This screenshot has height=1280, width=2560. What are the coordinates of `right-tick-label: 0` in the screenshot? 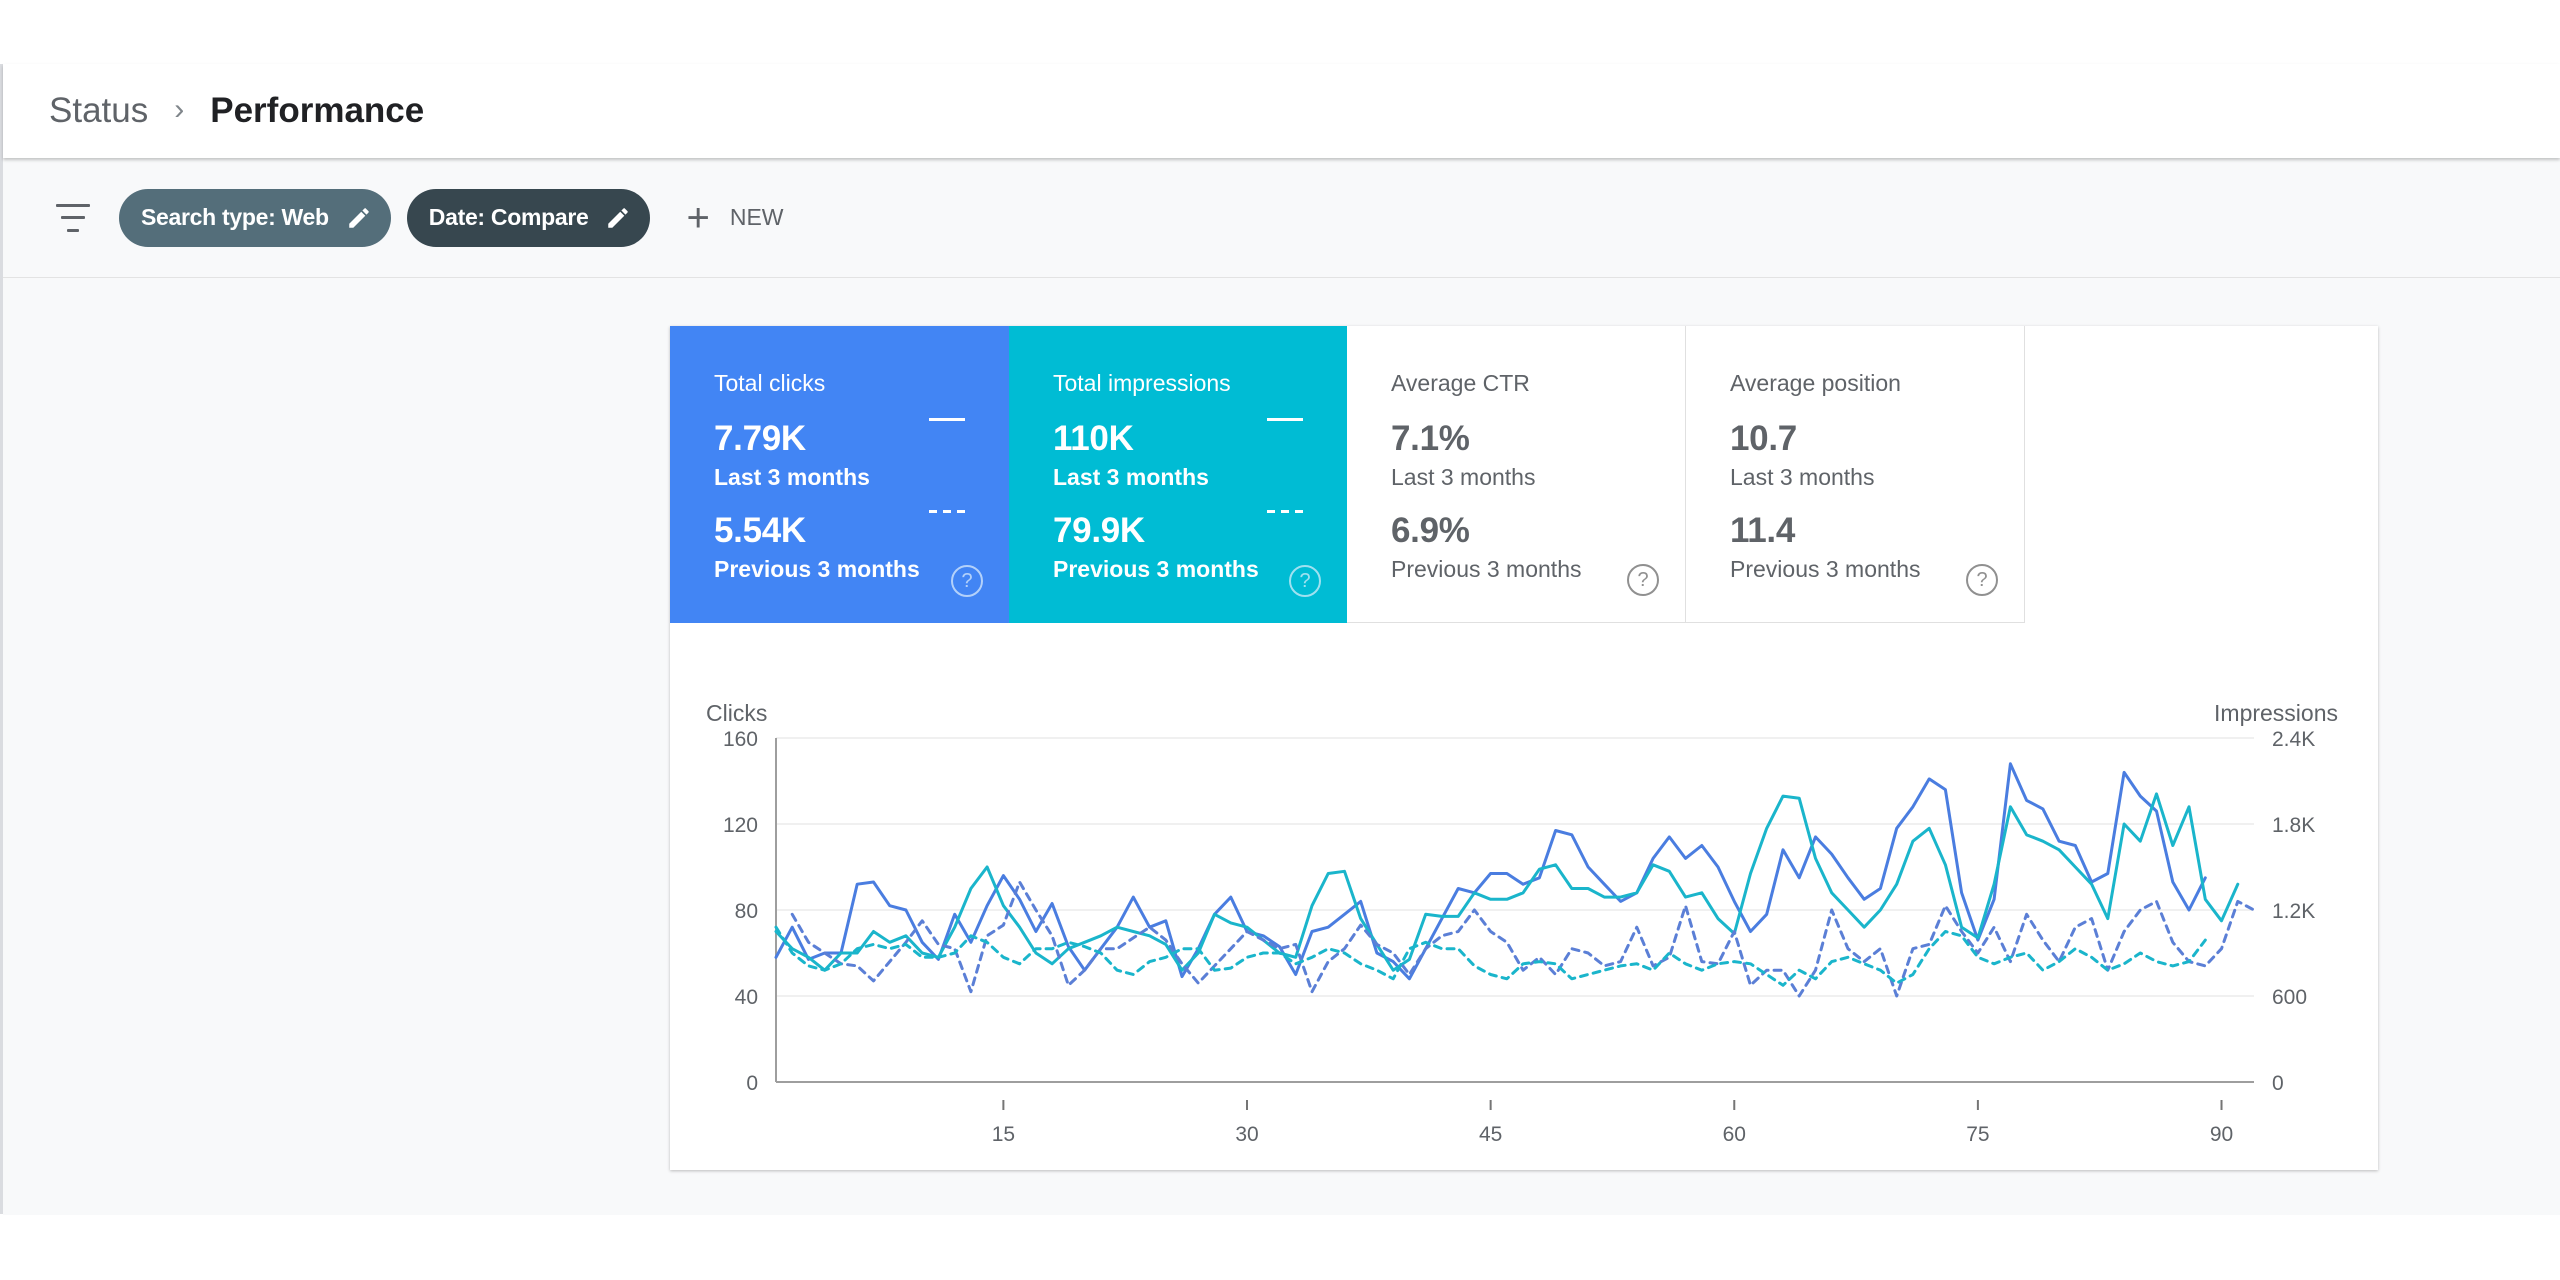 It's located at (2278, 1083).